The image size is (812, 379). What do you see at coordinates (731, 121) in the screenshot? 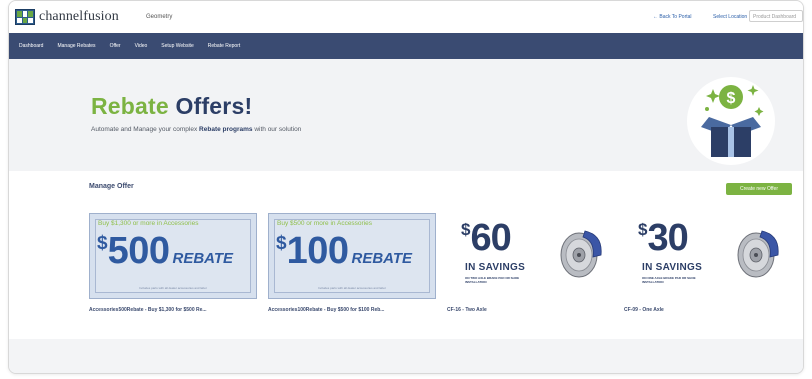
I see `gift-box-money-icon: $` at bounding box center [731, 121].